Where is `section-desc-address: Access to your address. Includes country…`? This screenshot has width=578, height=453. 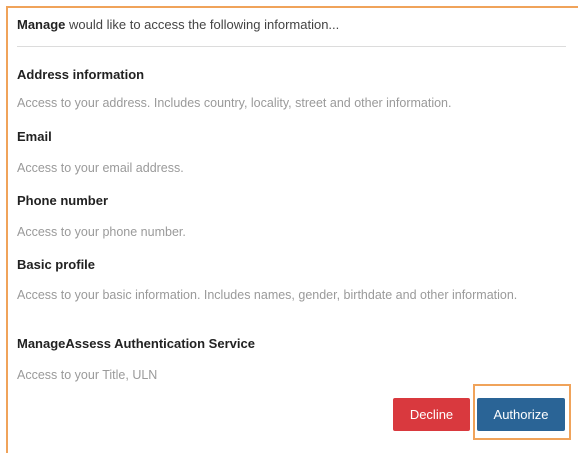
section-desc-address: Access to your address. Includes country… is located at coordinates (234, 103).